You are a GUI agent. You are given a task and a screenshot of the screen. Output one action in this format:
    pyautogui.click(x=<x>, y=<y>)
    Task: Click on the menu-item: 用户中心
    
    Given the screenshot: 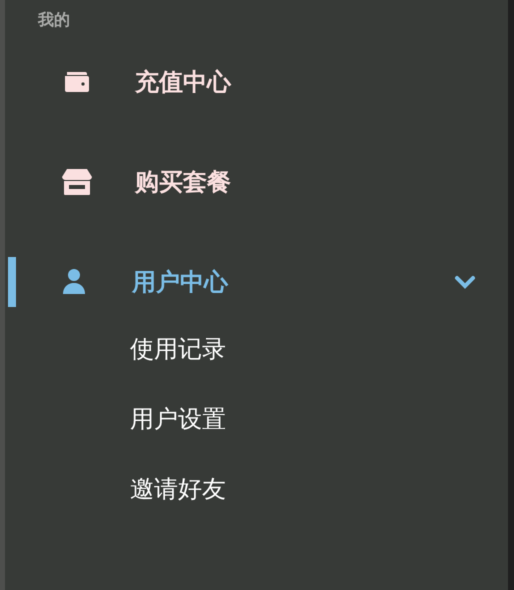 What is the action you would take?
    pyautogui.click(x=256, y=282)
    